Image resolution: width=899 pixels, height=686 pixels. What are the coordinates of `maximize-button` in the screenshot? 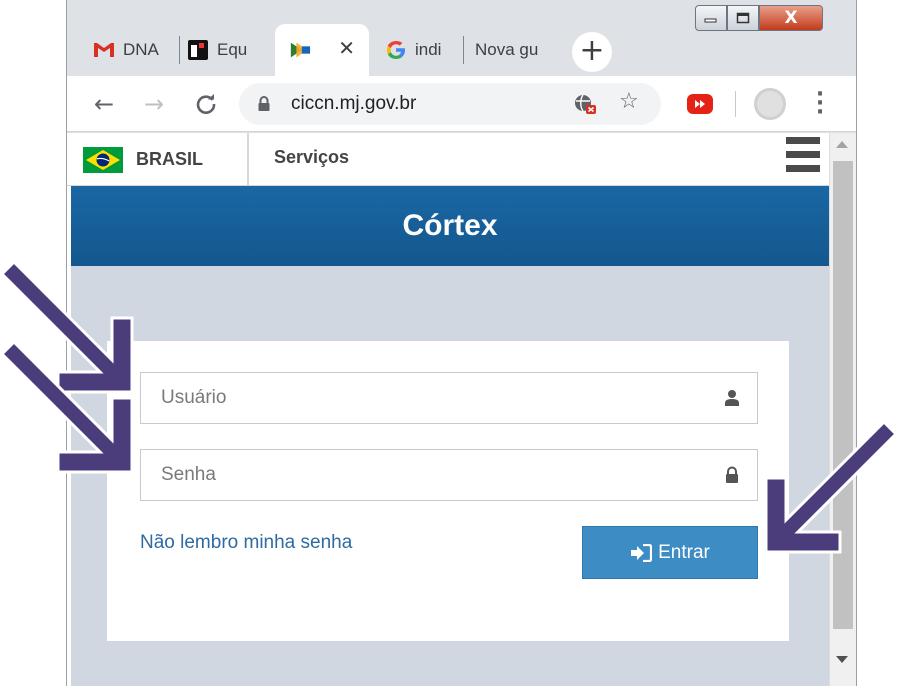 It's located at (743, 18).